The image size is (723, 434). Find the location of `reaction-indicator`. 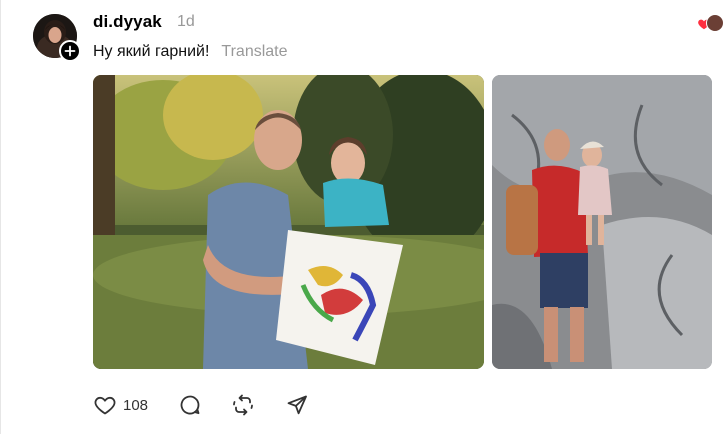

reaction-indicator is located at coordinates (710, 22).